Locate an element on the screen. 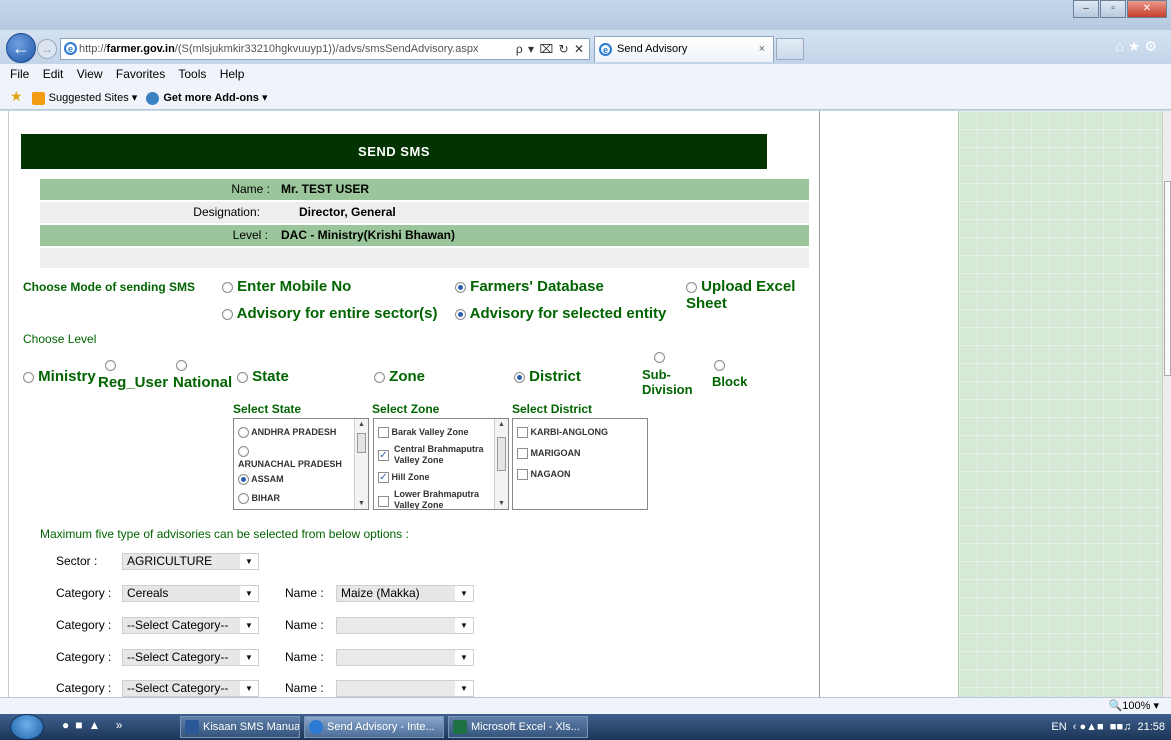 The width and height of the screenshot is (1171, 740). district-option-3: NAGAON is located at coordinates (544, 475).